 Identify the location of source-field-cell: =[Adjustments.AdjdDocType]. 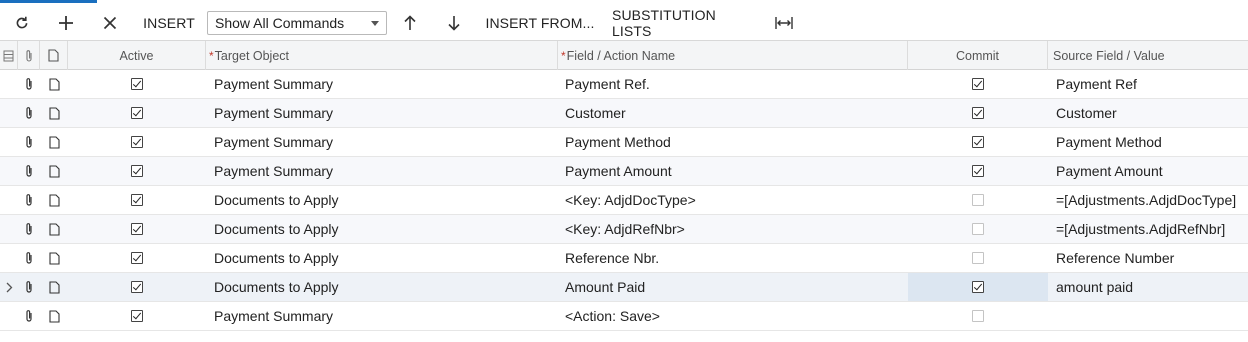
(1148, 200).